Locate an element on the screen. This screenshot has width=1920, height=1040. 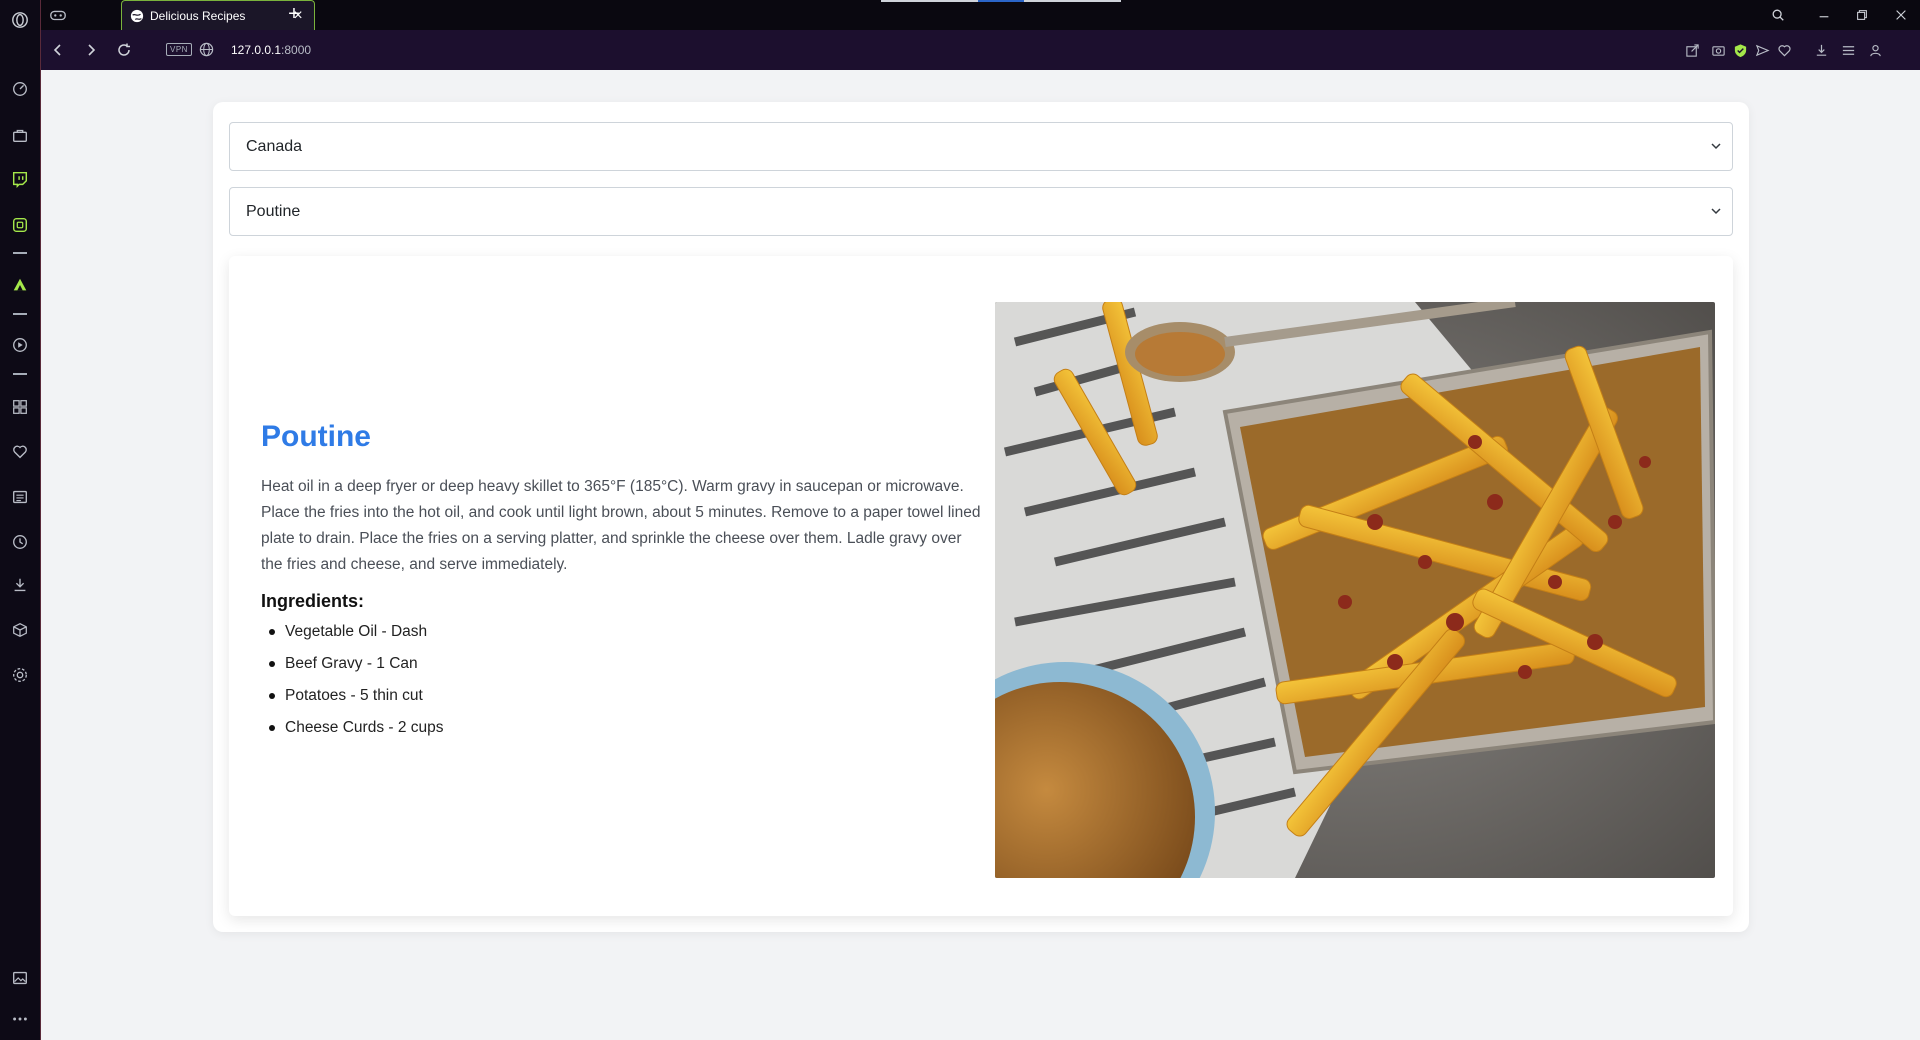
history-icon is located at coordinates (20, 542).